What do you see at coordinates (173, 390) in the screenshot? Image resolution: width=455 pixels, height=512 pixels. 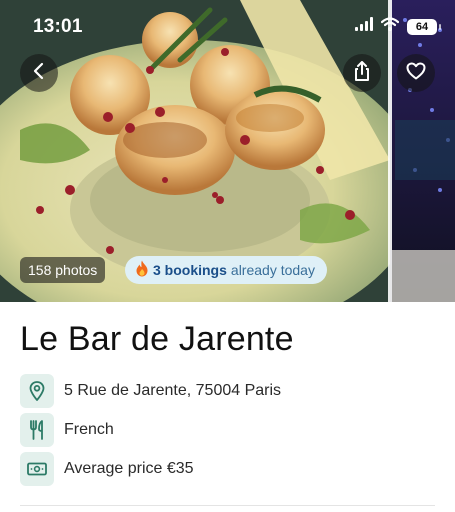 I see `address-text: 5 Rue de Jarente, 75004 Paris` at bounding box center [173, 390].